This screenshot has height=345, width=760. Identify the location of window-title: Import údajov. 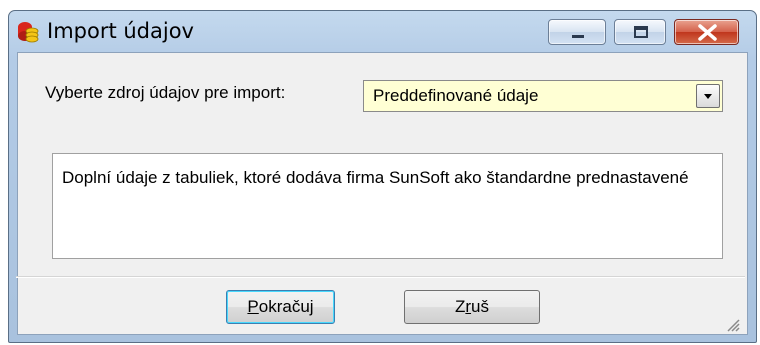
(120, 31).